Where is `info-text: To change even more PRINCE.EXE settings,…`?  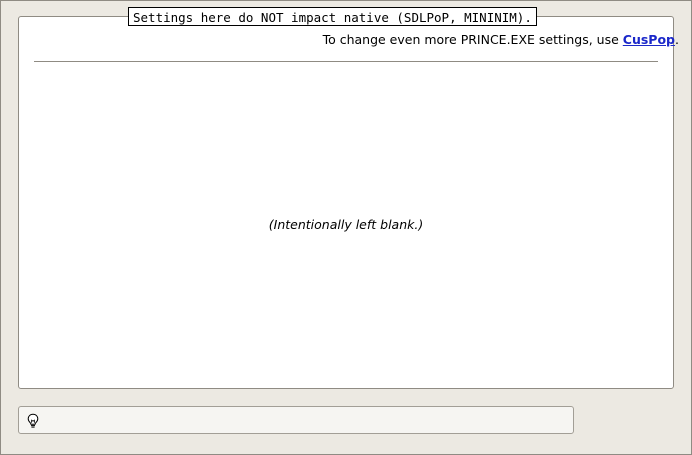
info-text: To change even more PRINCE.EXE settings,… is located at coordinates (472, 39).